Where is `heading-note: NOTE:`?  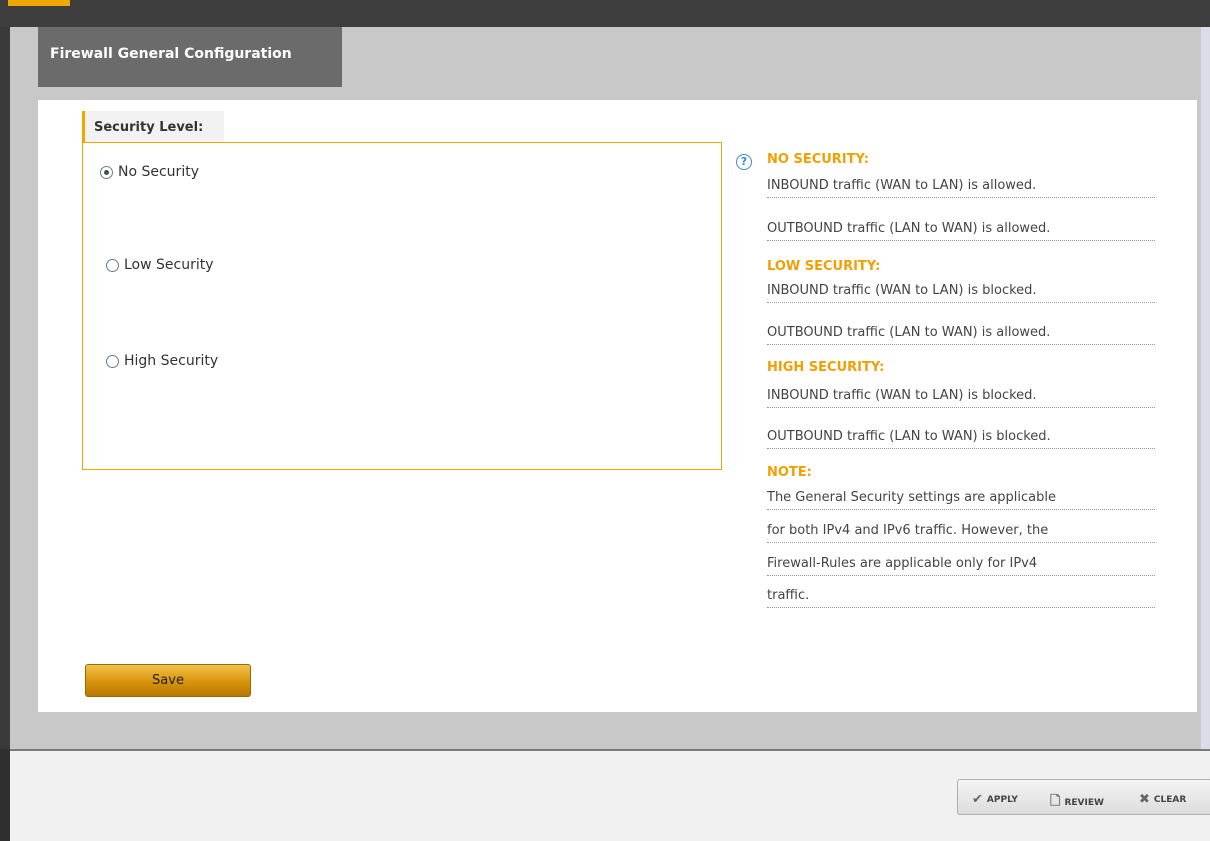
heading-note: NOTE: is located at coordinates (789, 472).